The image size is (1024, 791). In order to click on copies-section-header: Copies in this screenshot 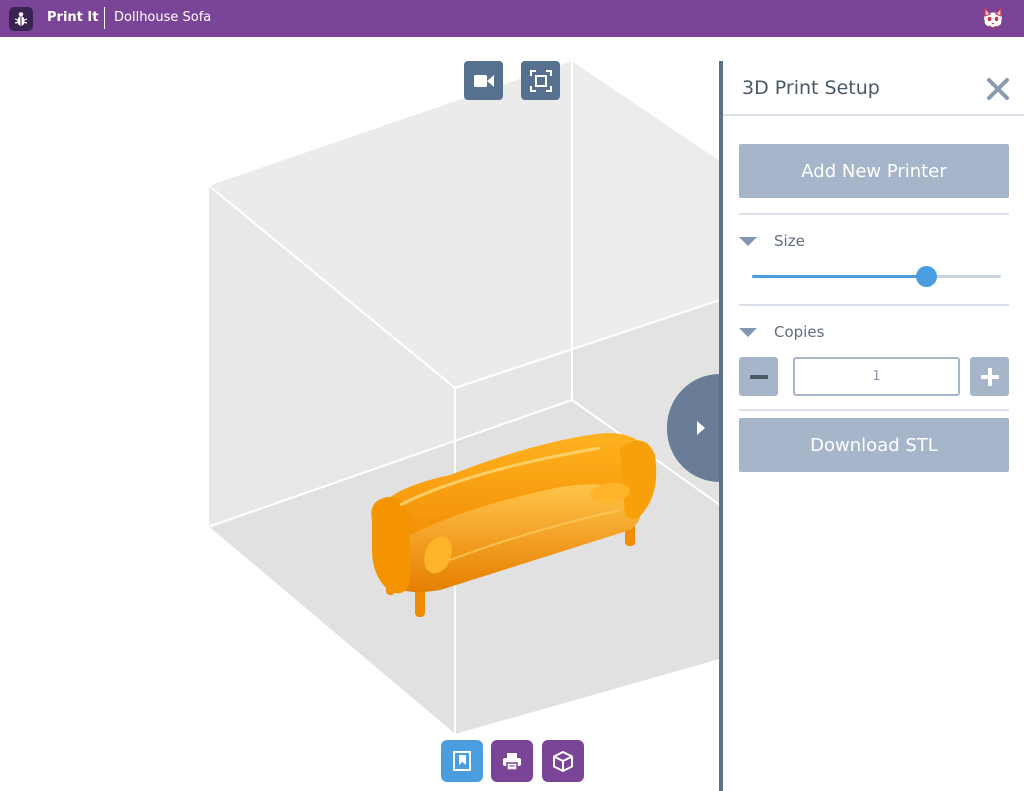, I will do `click(781, 332)`.